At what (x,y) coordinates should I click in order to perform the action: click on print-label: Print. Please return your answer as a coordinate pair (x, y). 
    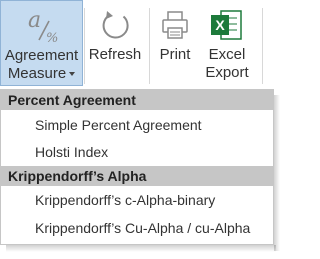
    Looking at the image, I should click on (175, 54).